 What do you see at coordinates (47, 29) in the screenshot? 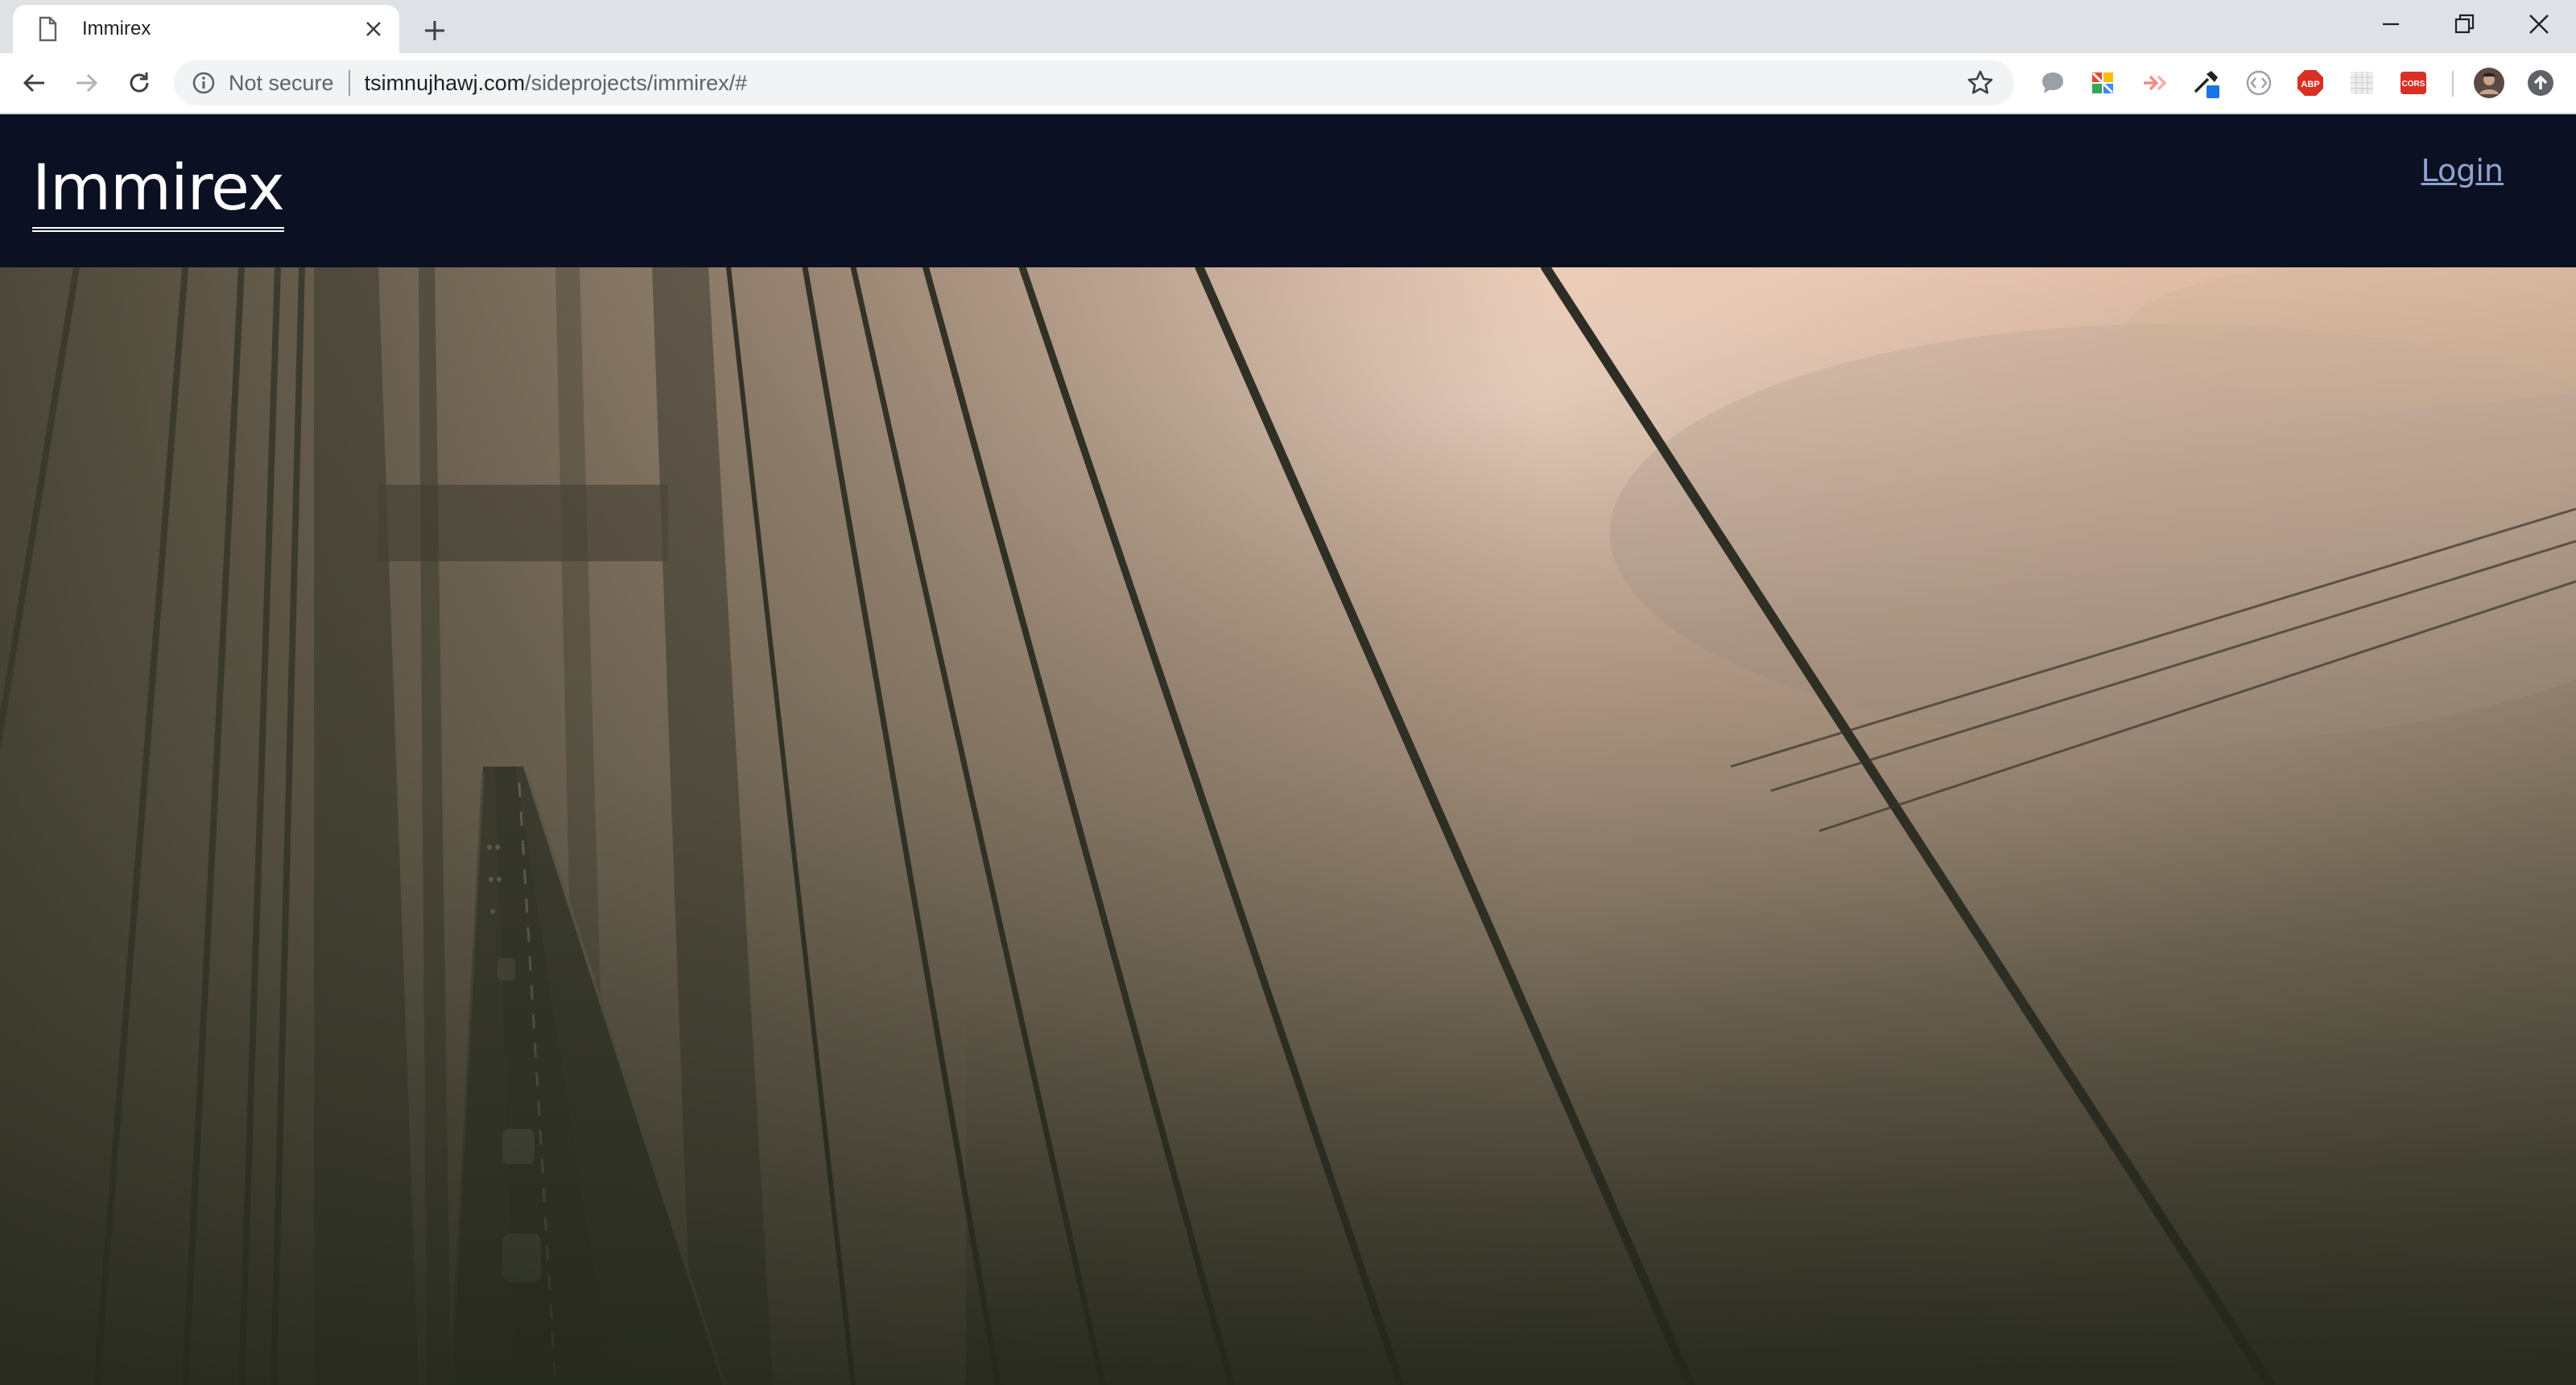
I see `page-icon` at bounding box center [47, 29].